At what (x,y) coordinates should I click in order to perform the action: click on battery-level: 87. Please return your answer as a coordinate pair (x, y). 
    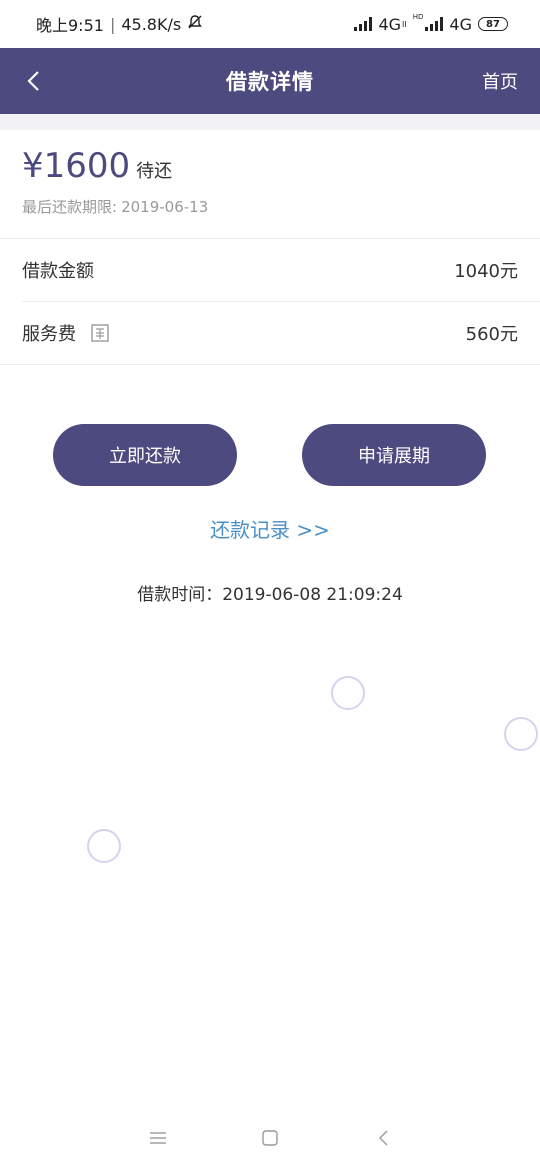
    Looking at the image, I should click on (493, 24).